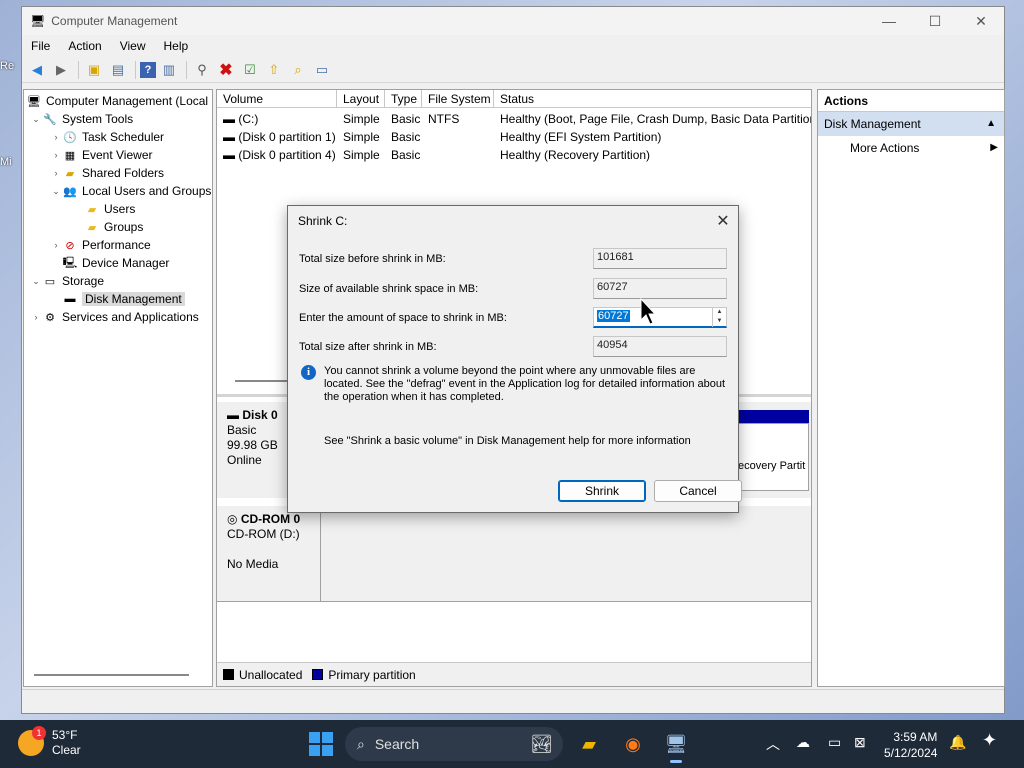  Describe the element at coordinates (250, 70) in the screenshot. I see `properties-icon: ☑` at that location.